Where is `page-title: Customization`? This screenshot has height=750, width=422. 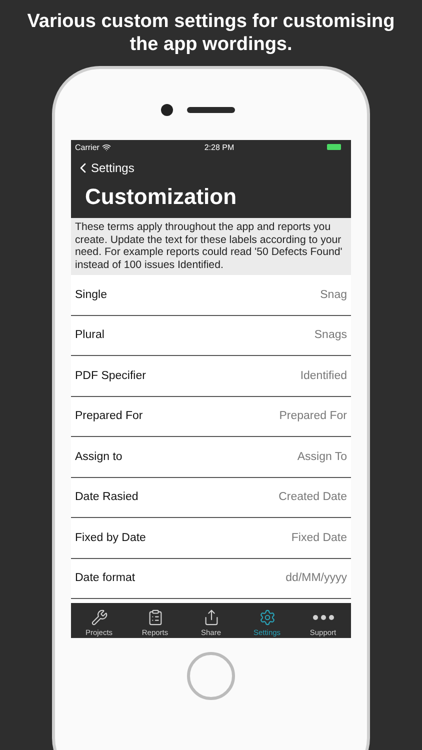
page-title: Customization is located at coordinates (161, 197).